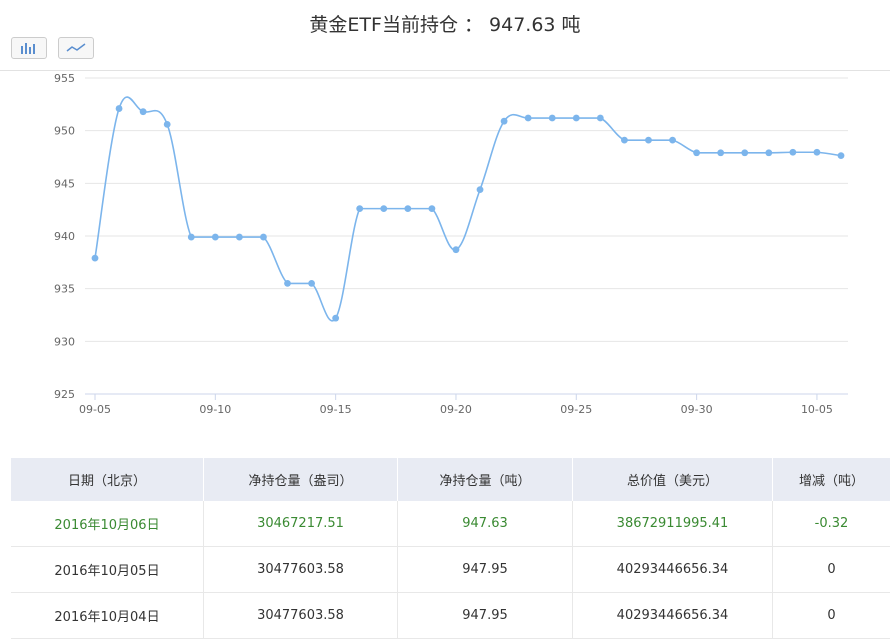 The width and height of the screenshot is (890, 639). I want to click on col-header-change: 增减（吨）, so click(831, 479).